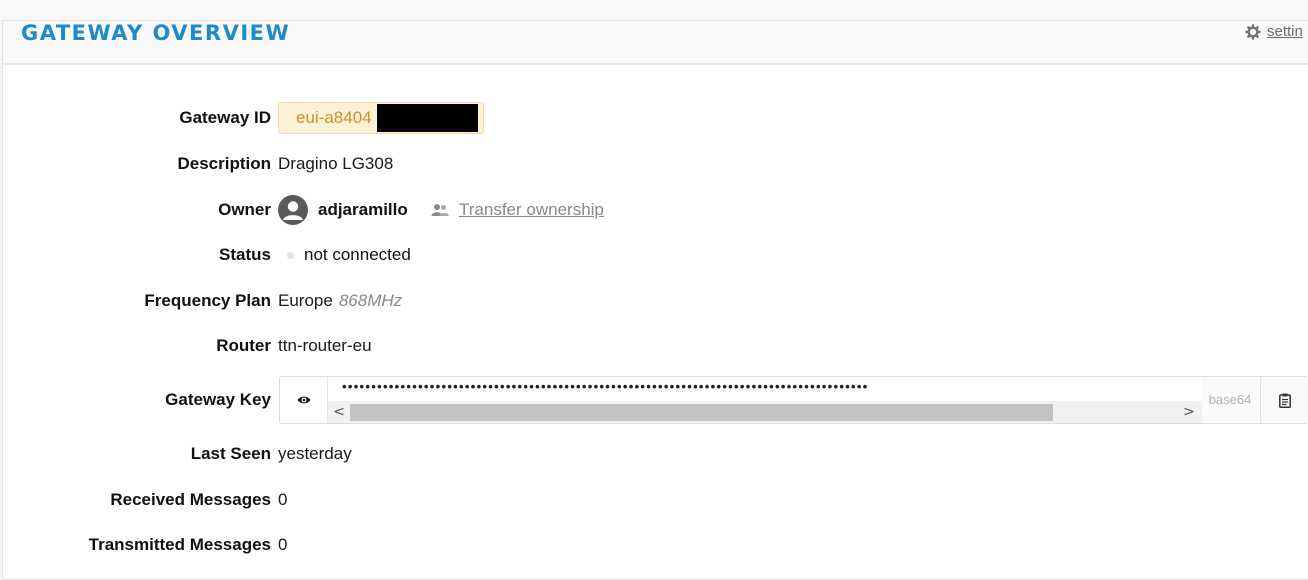  Describe the element at coordinates (654, 10) in the screenshot. I see `top-bar` at that location.